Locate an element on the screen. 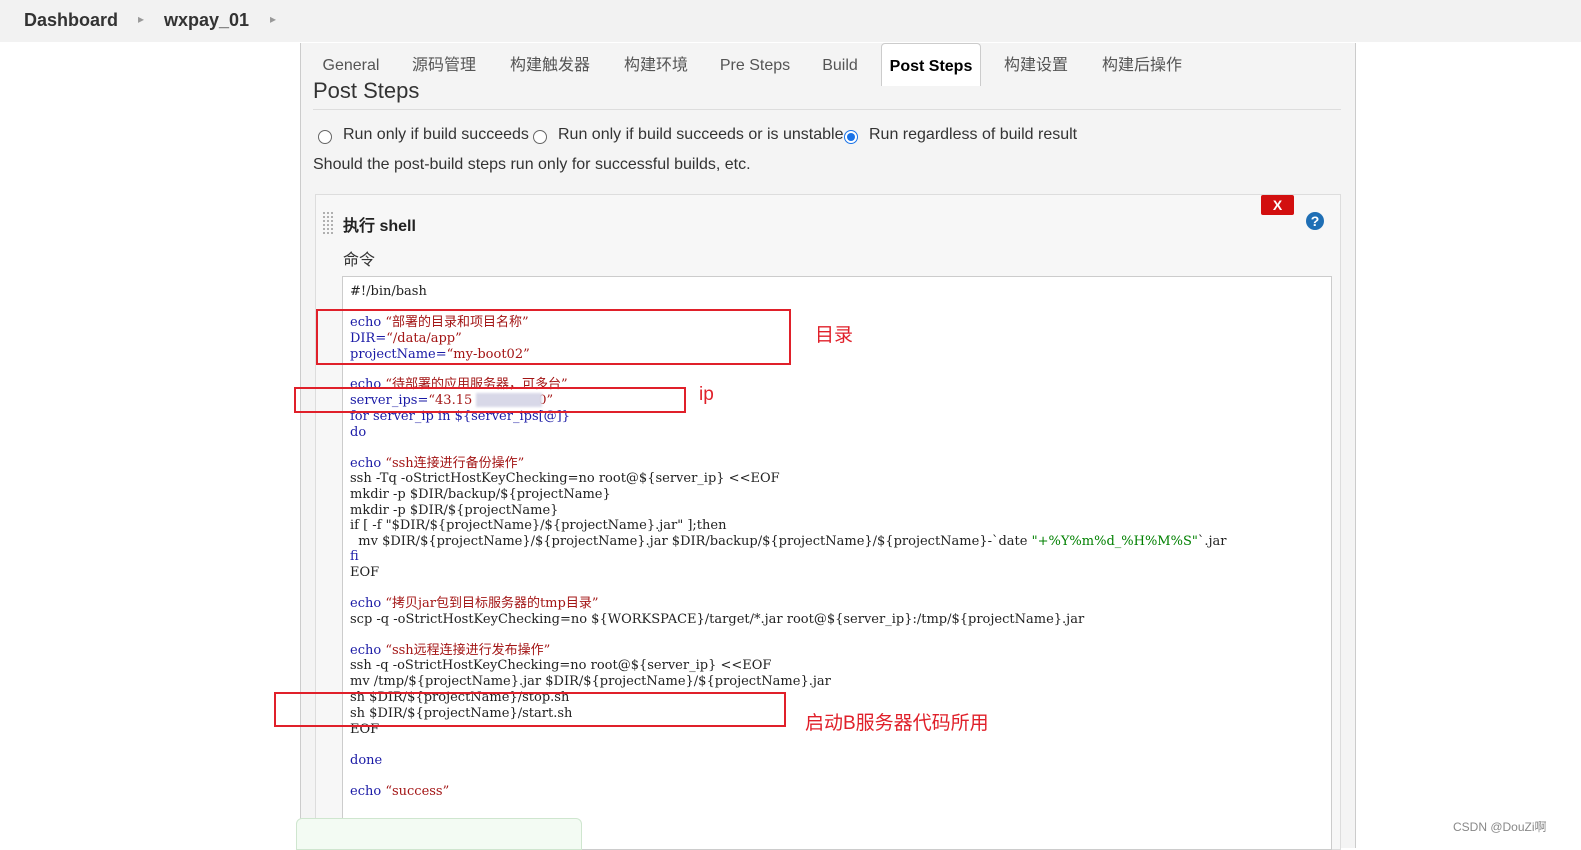 This screenshot has height=850, width=1581. command-label: 命令 is located at coordinates (359, 260).